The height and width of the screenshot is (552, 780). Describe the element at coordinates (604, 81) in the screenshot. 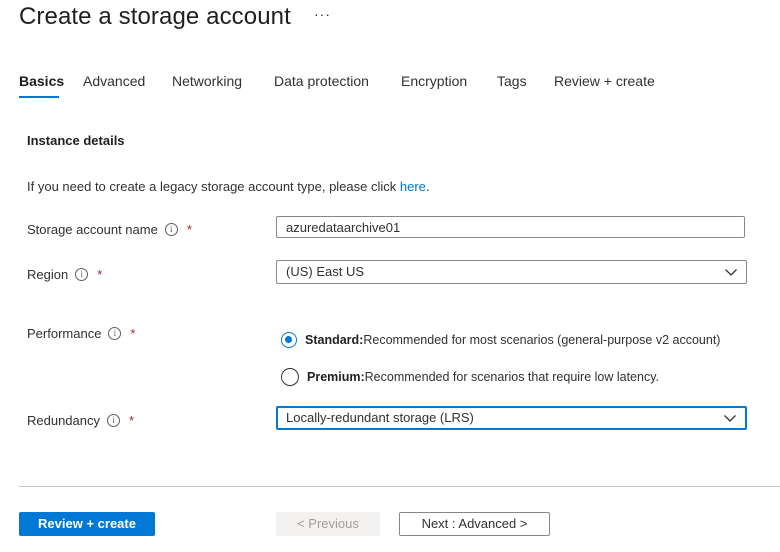

I see `tab-review-create: Review + create` at that location.